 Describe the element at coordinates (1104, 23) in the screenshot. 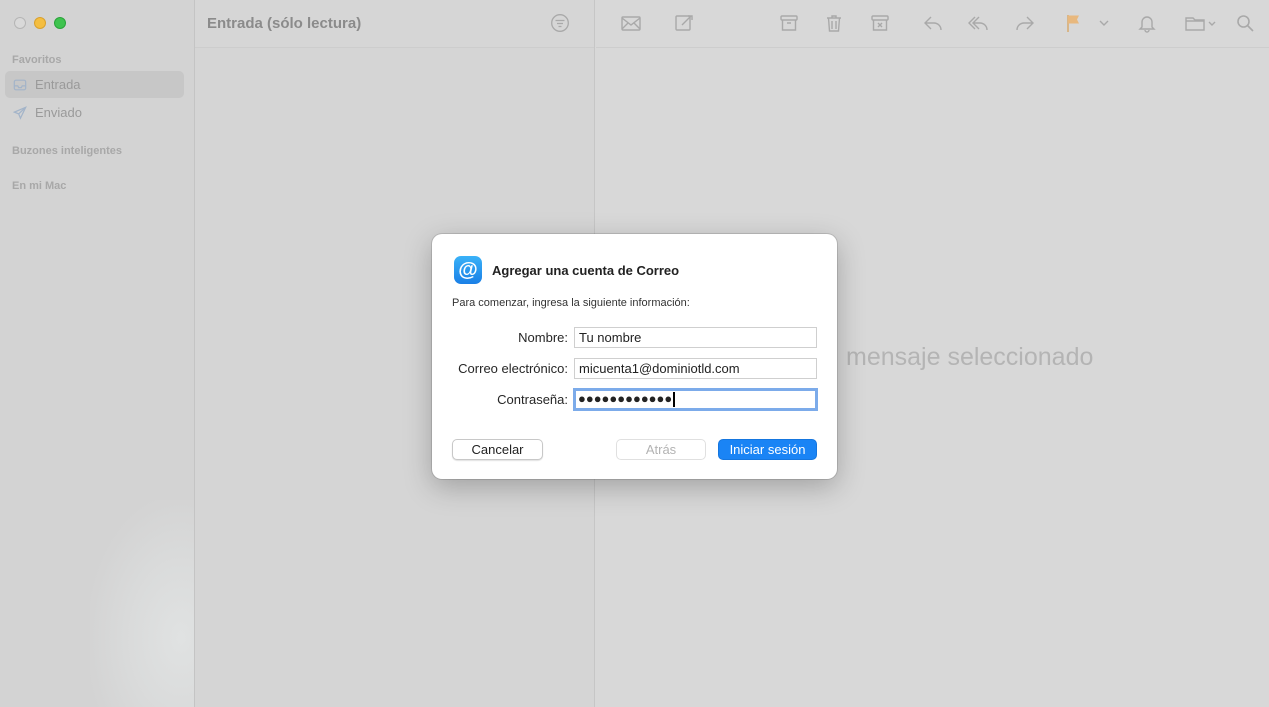

I see `chevron-down-icon` at that location.